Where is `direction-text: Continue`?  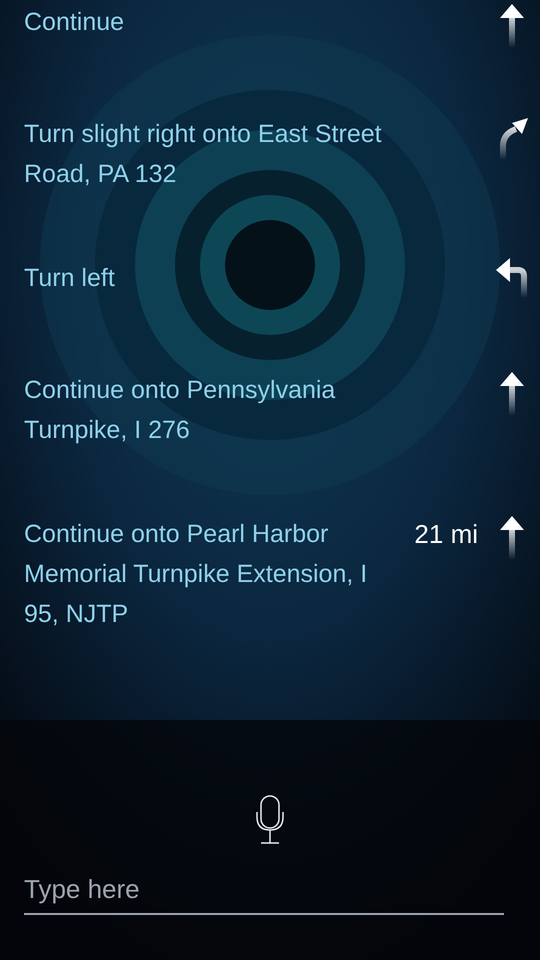 direction-text: Continue is located at coordinates (75, 22).